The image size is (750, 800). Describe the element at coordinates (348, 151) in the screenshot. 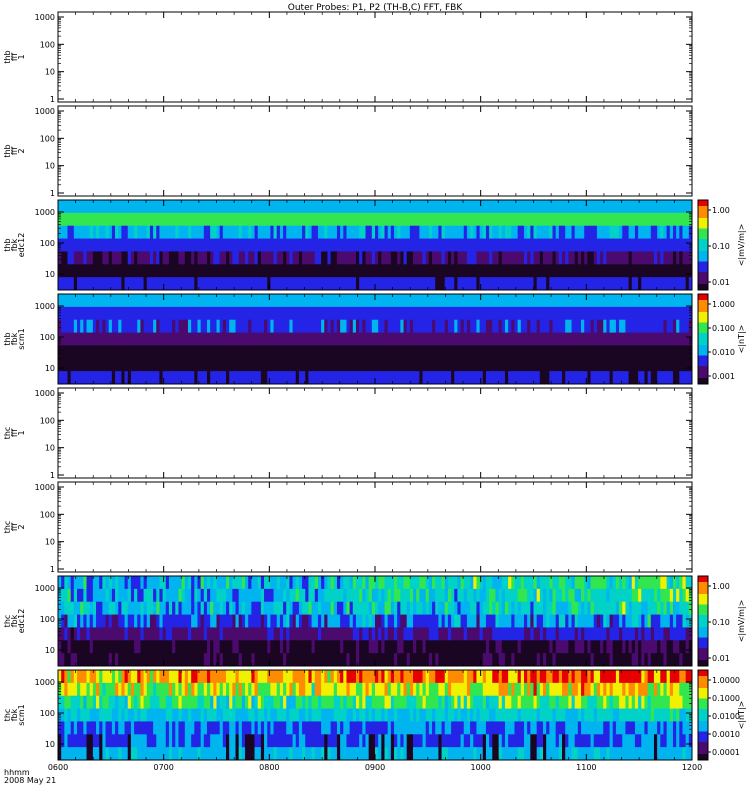

I see `panel-1: 1000100101thbfff2` at that location.